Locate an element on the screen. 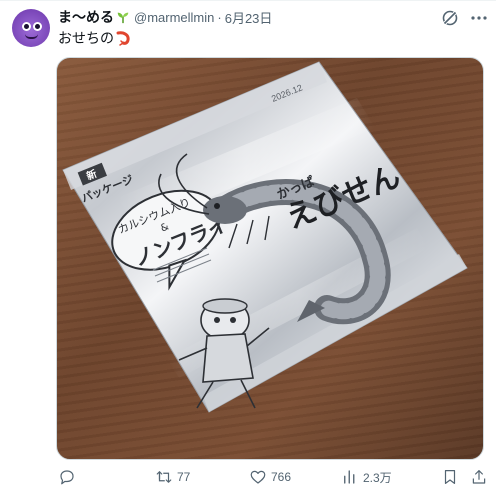 This screenshot has height=490, width=496. retweet-icon is located at coordinates (164, 477).